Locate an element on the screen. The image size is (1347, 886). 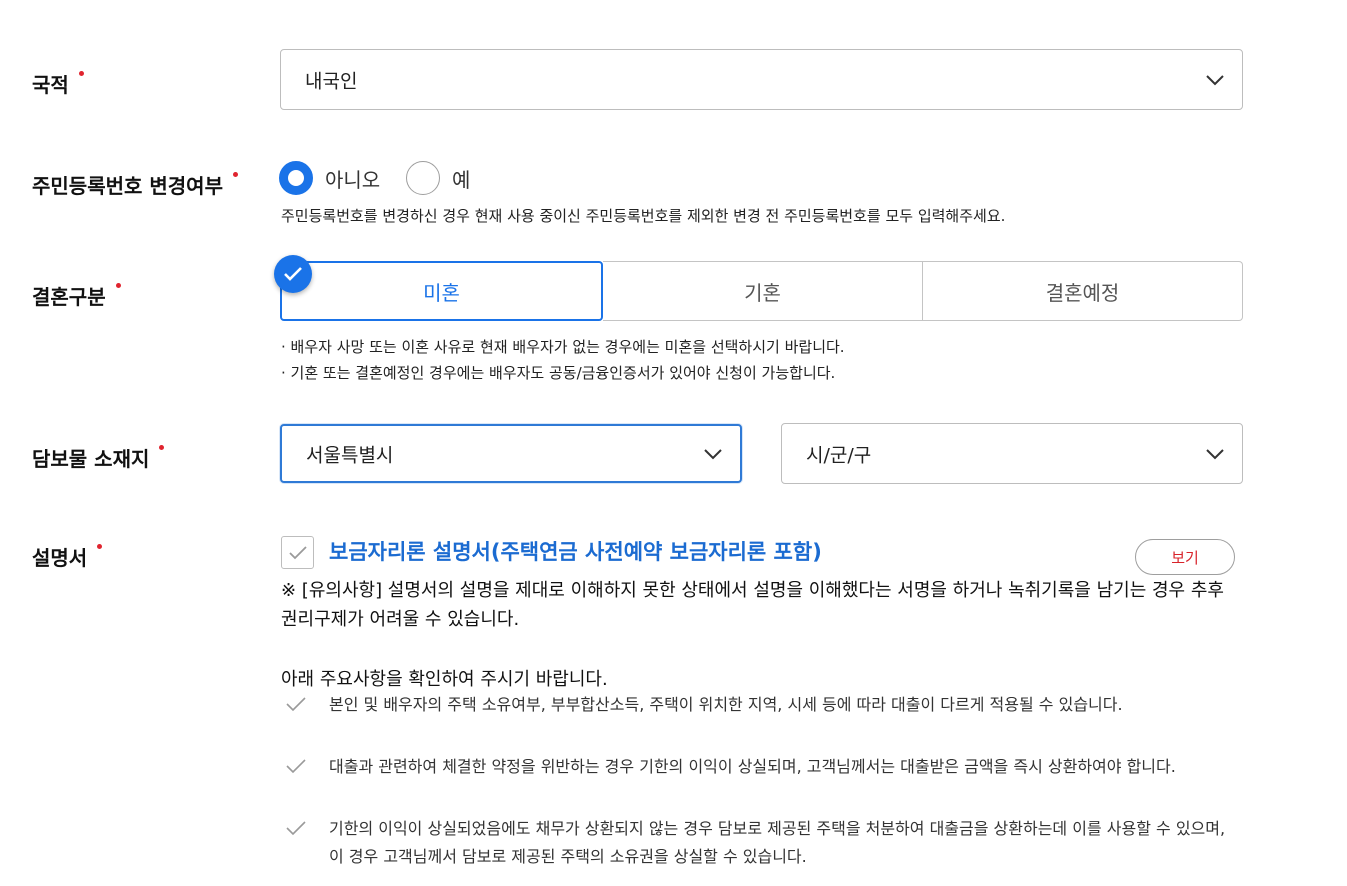
nationality-select: 내국인 is located at coordinates (761, 79).